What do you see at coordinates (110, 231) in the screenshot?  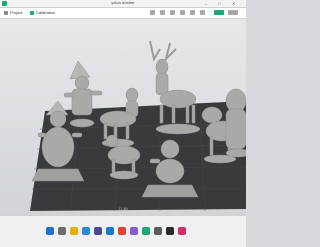 I see `mail-icon` at bounding box center [110, 231].